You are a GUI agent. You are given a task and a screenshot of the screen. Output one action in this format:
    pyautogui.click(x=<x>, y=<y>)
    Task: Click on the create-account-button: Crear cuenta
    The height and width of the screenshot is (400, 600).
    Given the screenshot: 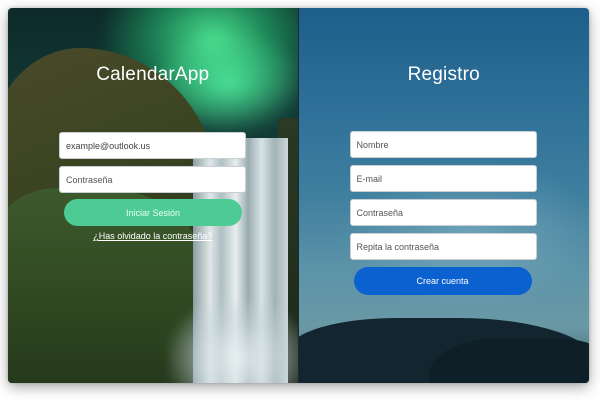 What is the action you would take?
    pyautogui.click(x=442, y=281)
    